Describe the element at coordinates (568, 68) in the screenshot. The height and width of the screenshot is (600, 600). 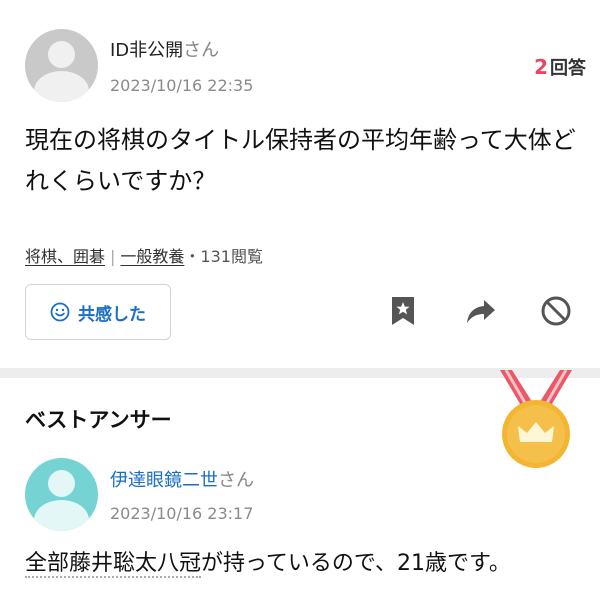
I see `answer-count-label: 回答` at that location.